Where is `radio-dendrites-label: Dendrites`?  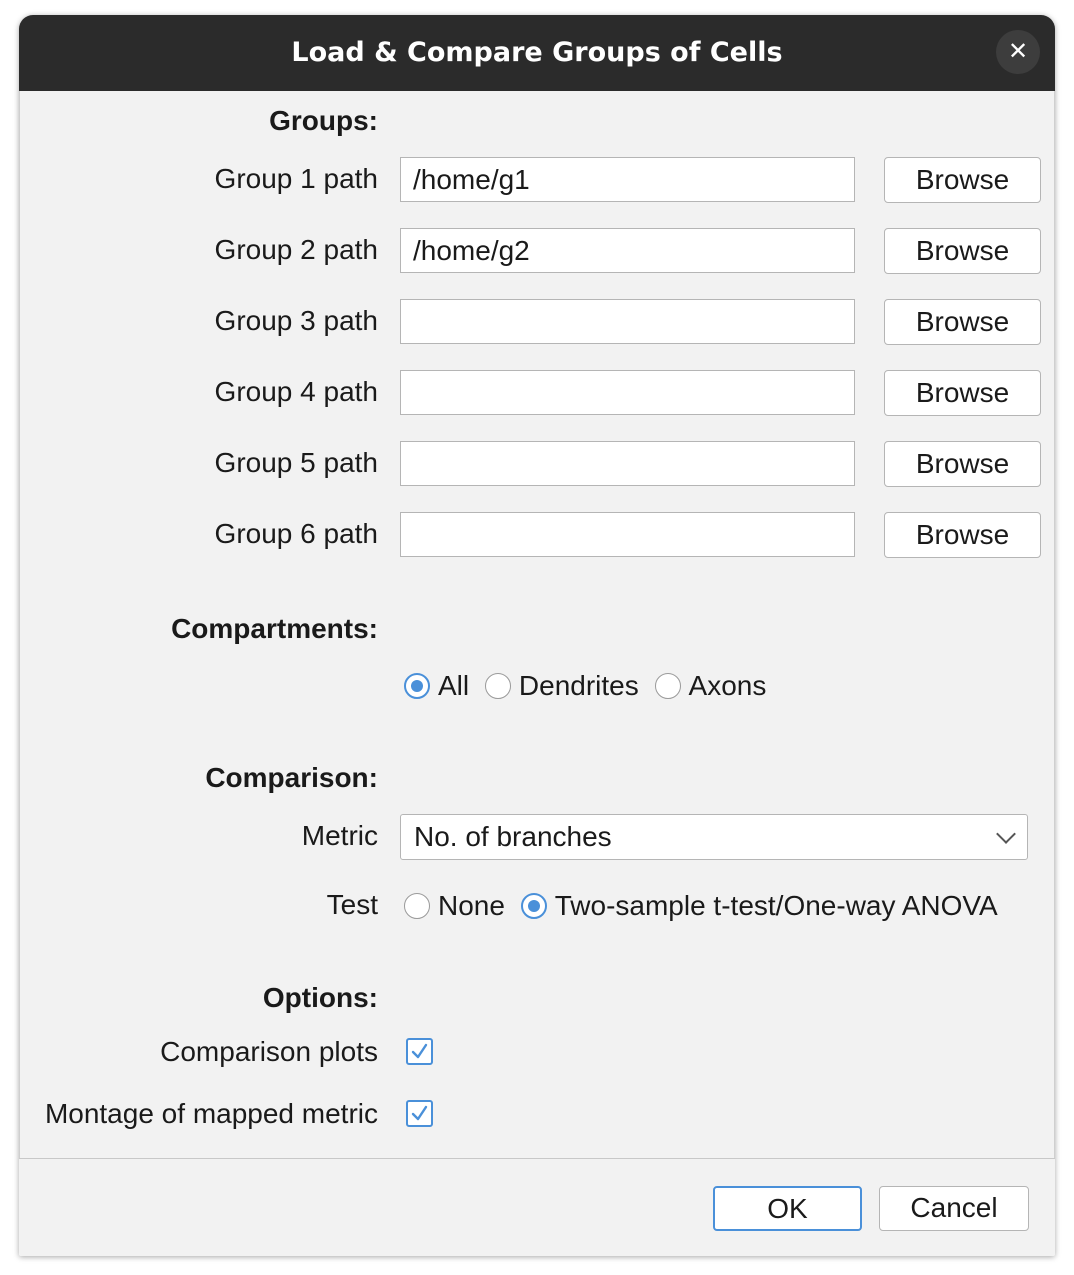 radio-dendrites-label: Dendrites is located at coordinates (579, 685).